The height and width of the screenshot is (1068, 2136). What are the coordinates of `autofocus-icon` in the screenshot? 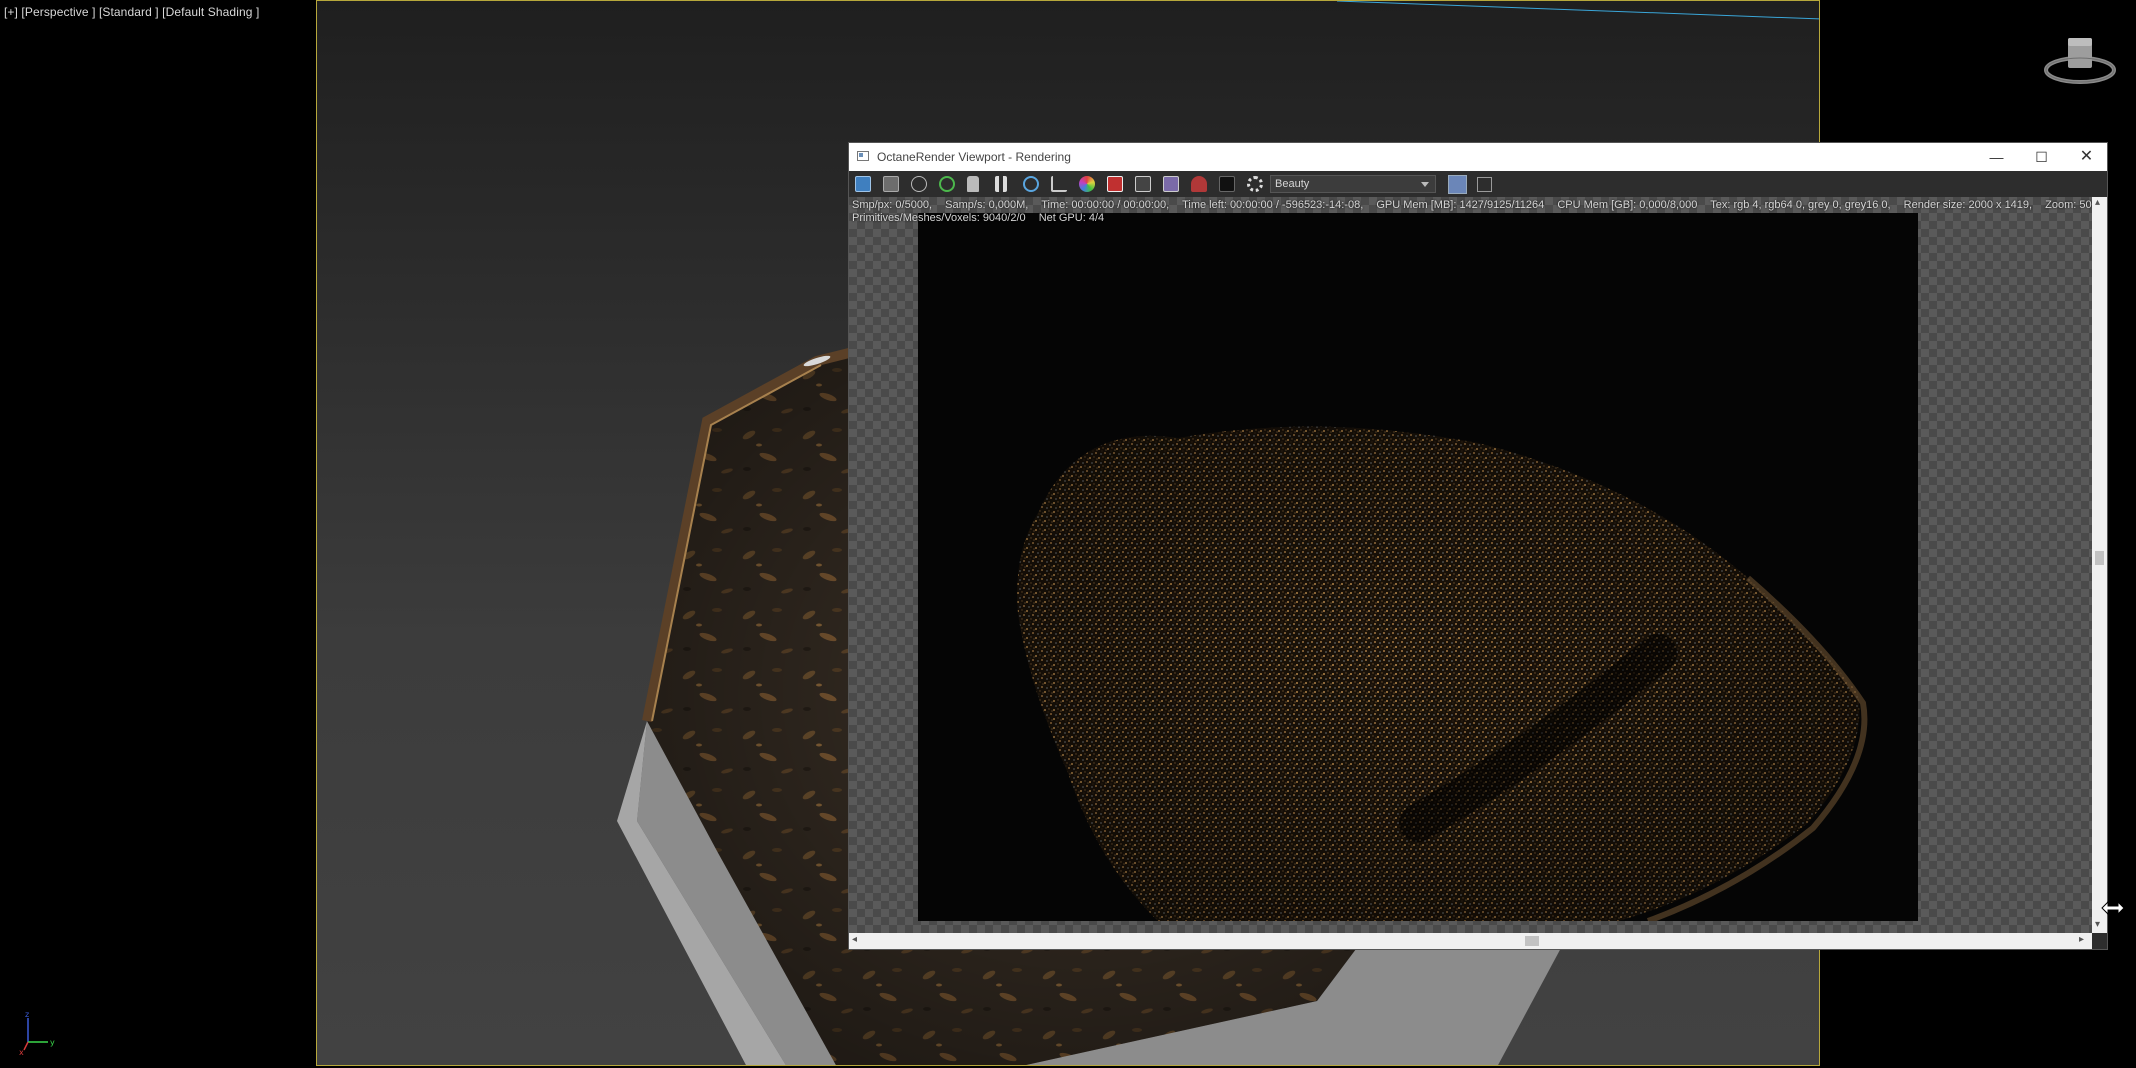 It's located at (1059, 184).